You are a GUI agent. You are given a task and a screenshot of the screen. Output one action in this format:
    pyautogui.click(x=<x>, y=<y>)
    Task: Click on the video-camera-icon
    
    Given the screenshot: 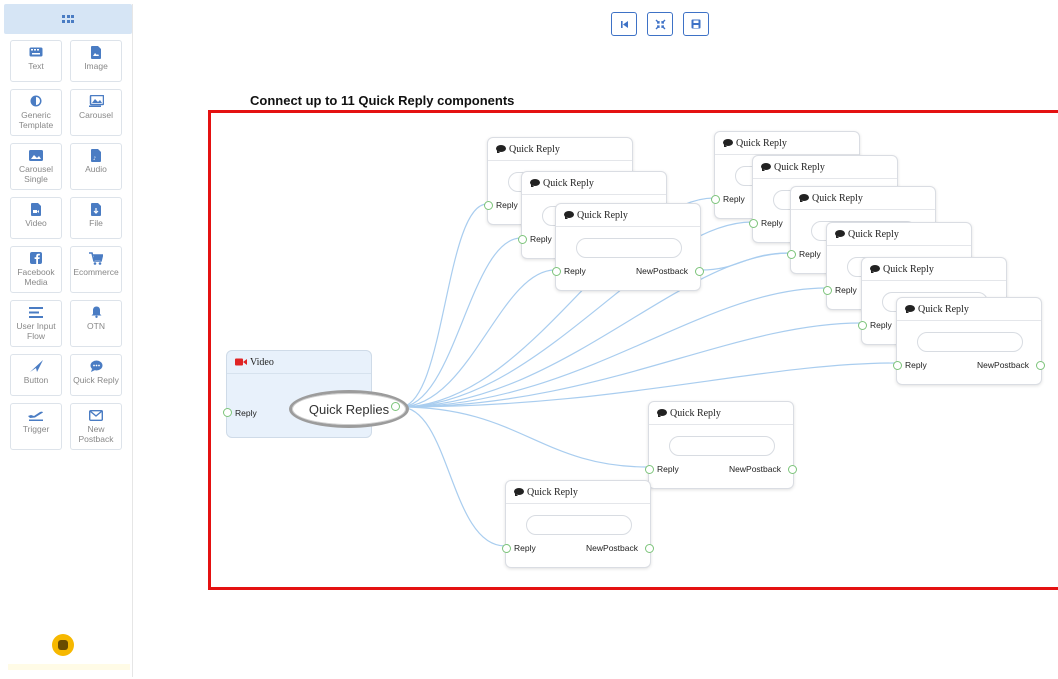 What is the action you would take?
    pyautogui.click(x=241, y=362)
    